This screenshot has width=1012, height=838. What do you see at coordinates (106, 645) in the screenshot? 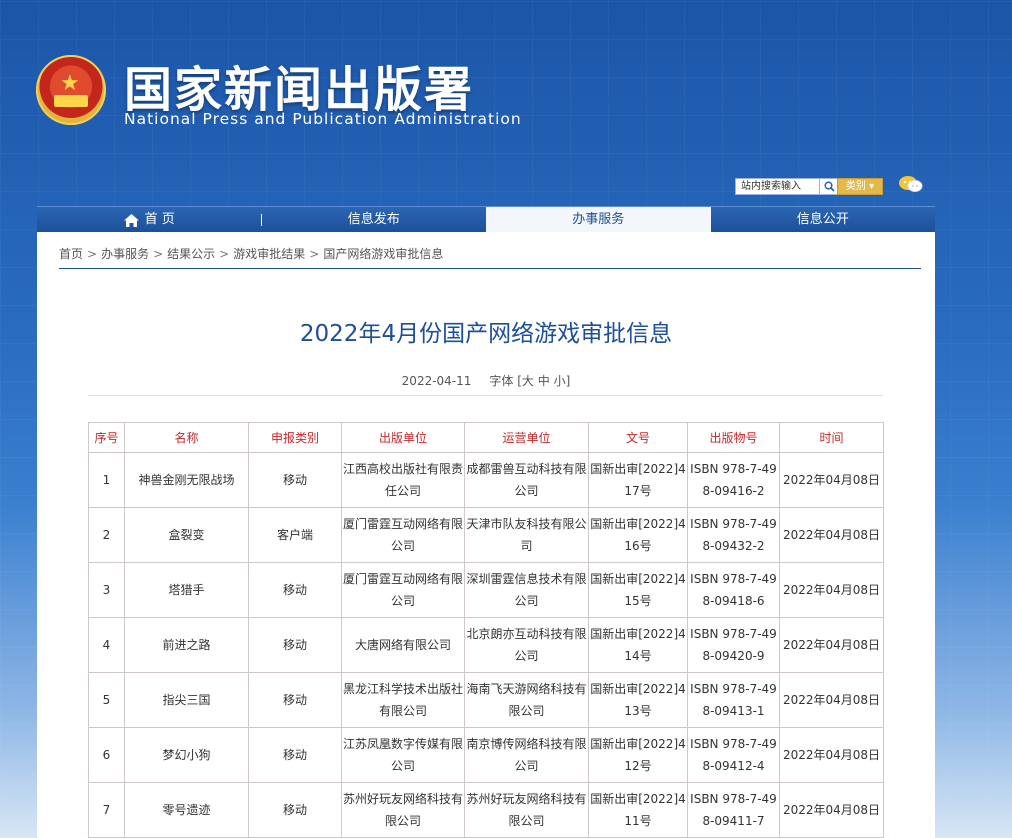
I see `cell-index: 4` at bounding box center [106, 645].